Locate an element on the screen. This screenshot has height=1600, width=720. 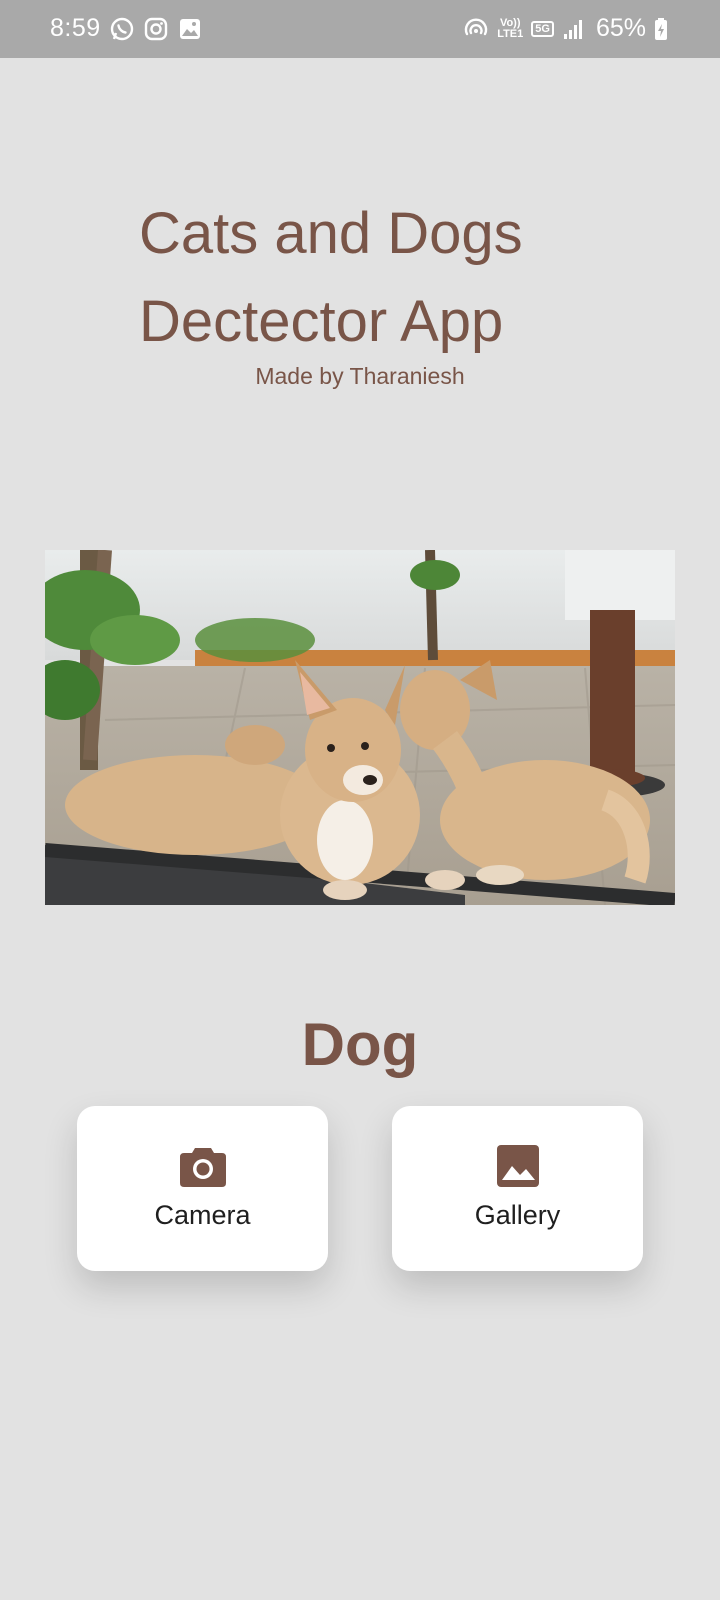
gallery-button: Gallery is located at coordinates (517, 1188).